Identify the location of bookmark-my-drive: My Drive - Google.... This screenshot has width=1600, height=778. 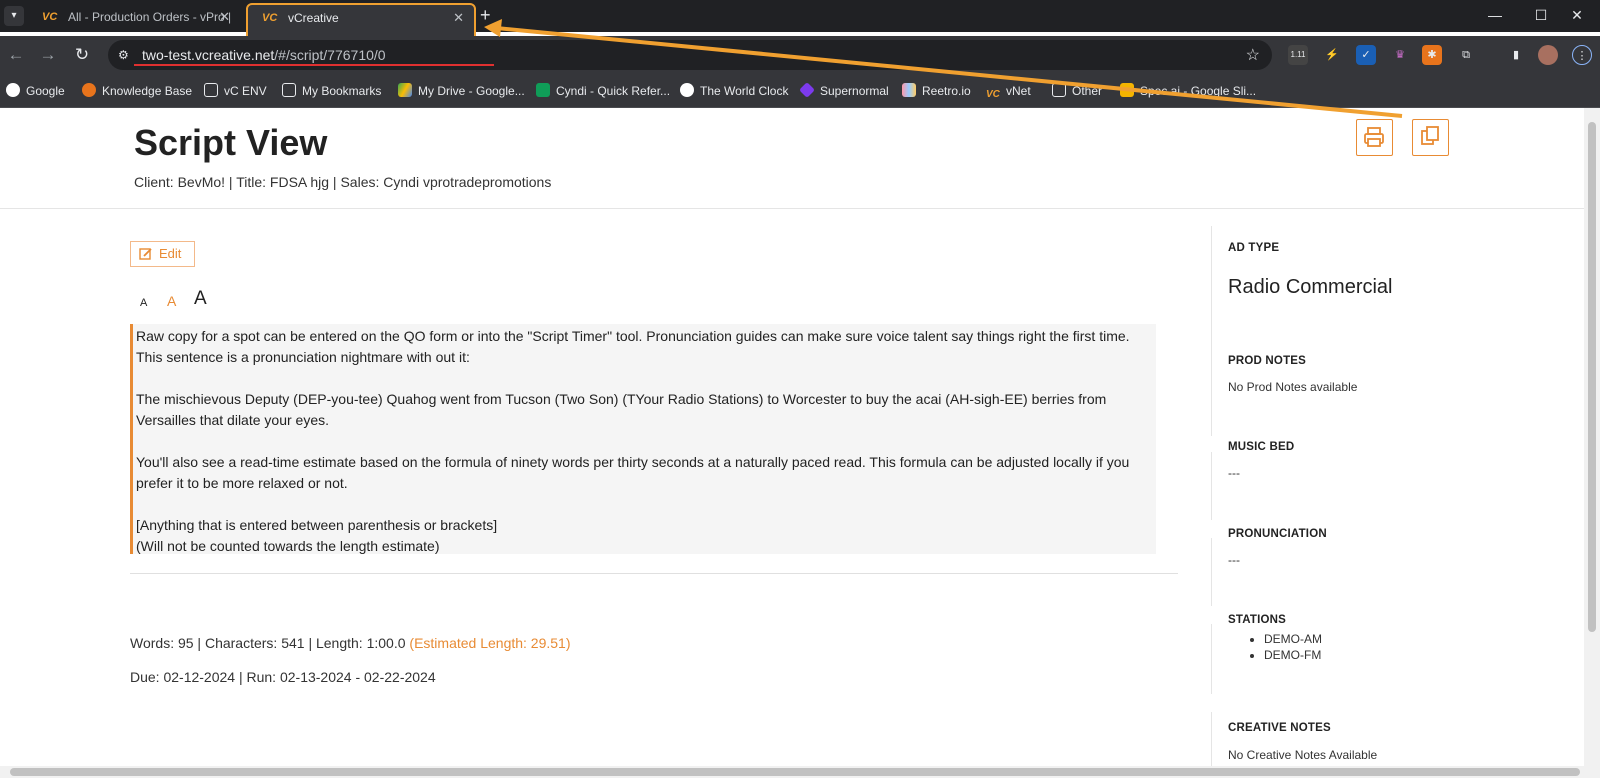
(461, 91).